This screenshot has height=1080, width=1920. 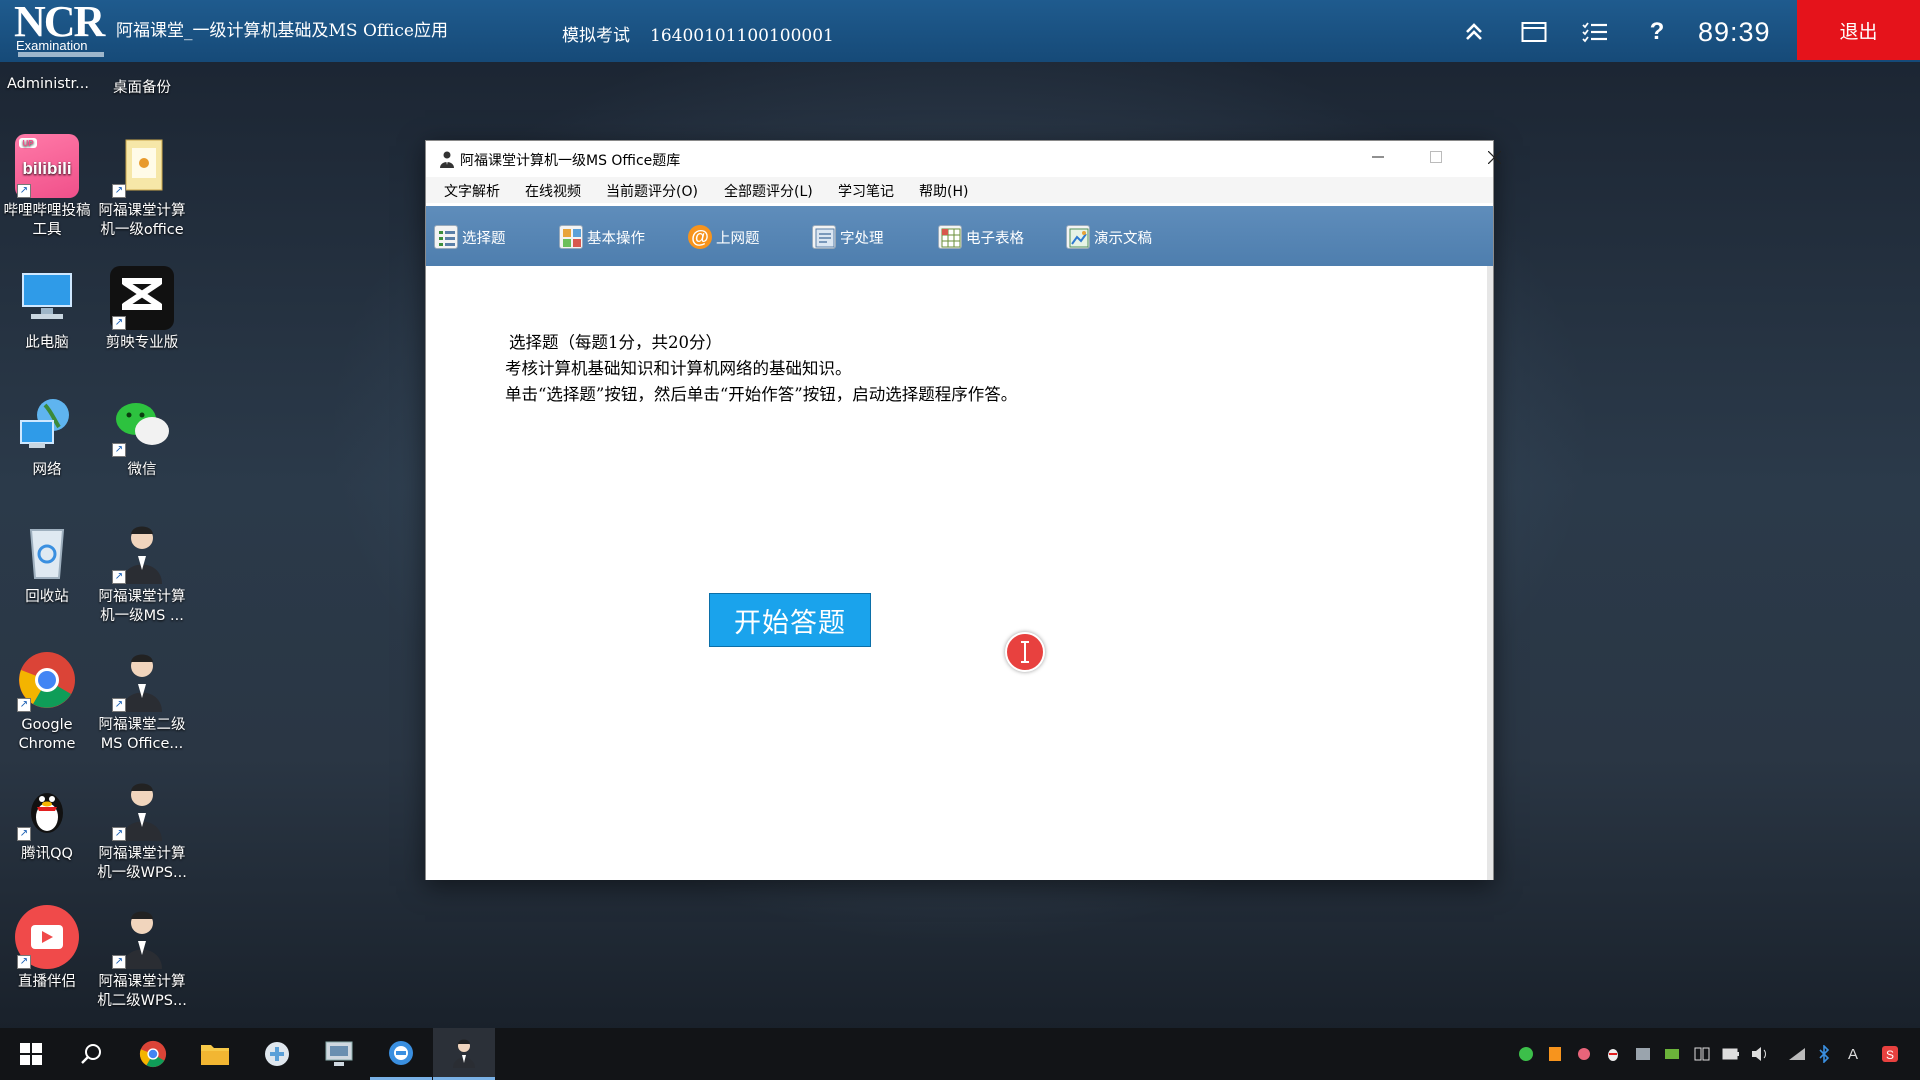 I want to click on exit-button: 退出, so click(x=1858, y=30).